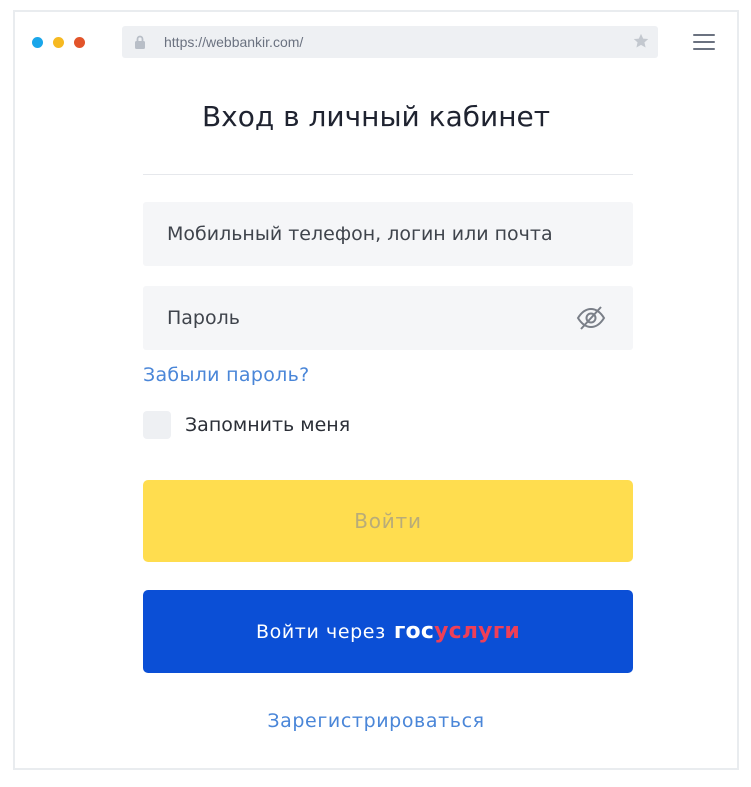 The height and width of the screenshot is (787, 751). I want to click on login-input, so click(388, 234).